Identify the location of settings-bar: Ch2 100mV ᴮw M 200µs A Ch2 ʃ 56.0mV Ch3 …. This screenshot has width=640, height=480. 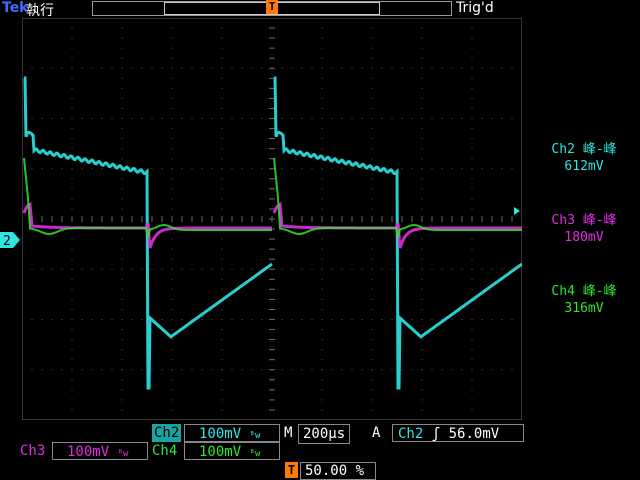
(320, 450).